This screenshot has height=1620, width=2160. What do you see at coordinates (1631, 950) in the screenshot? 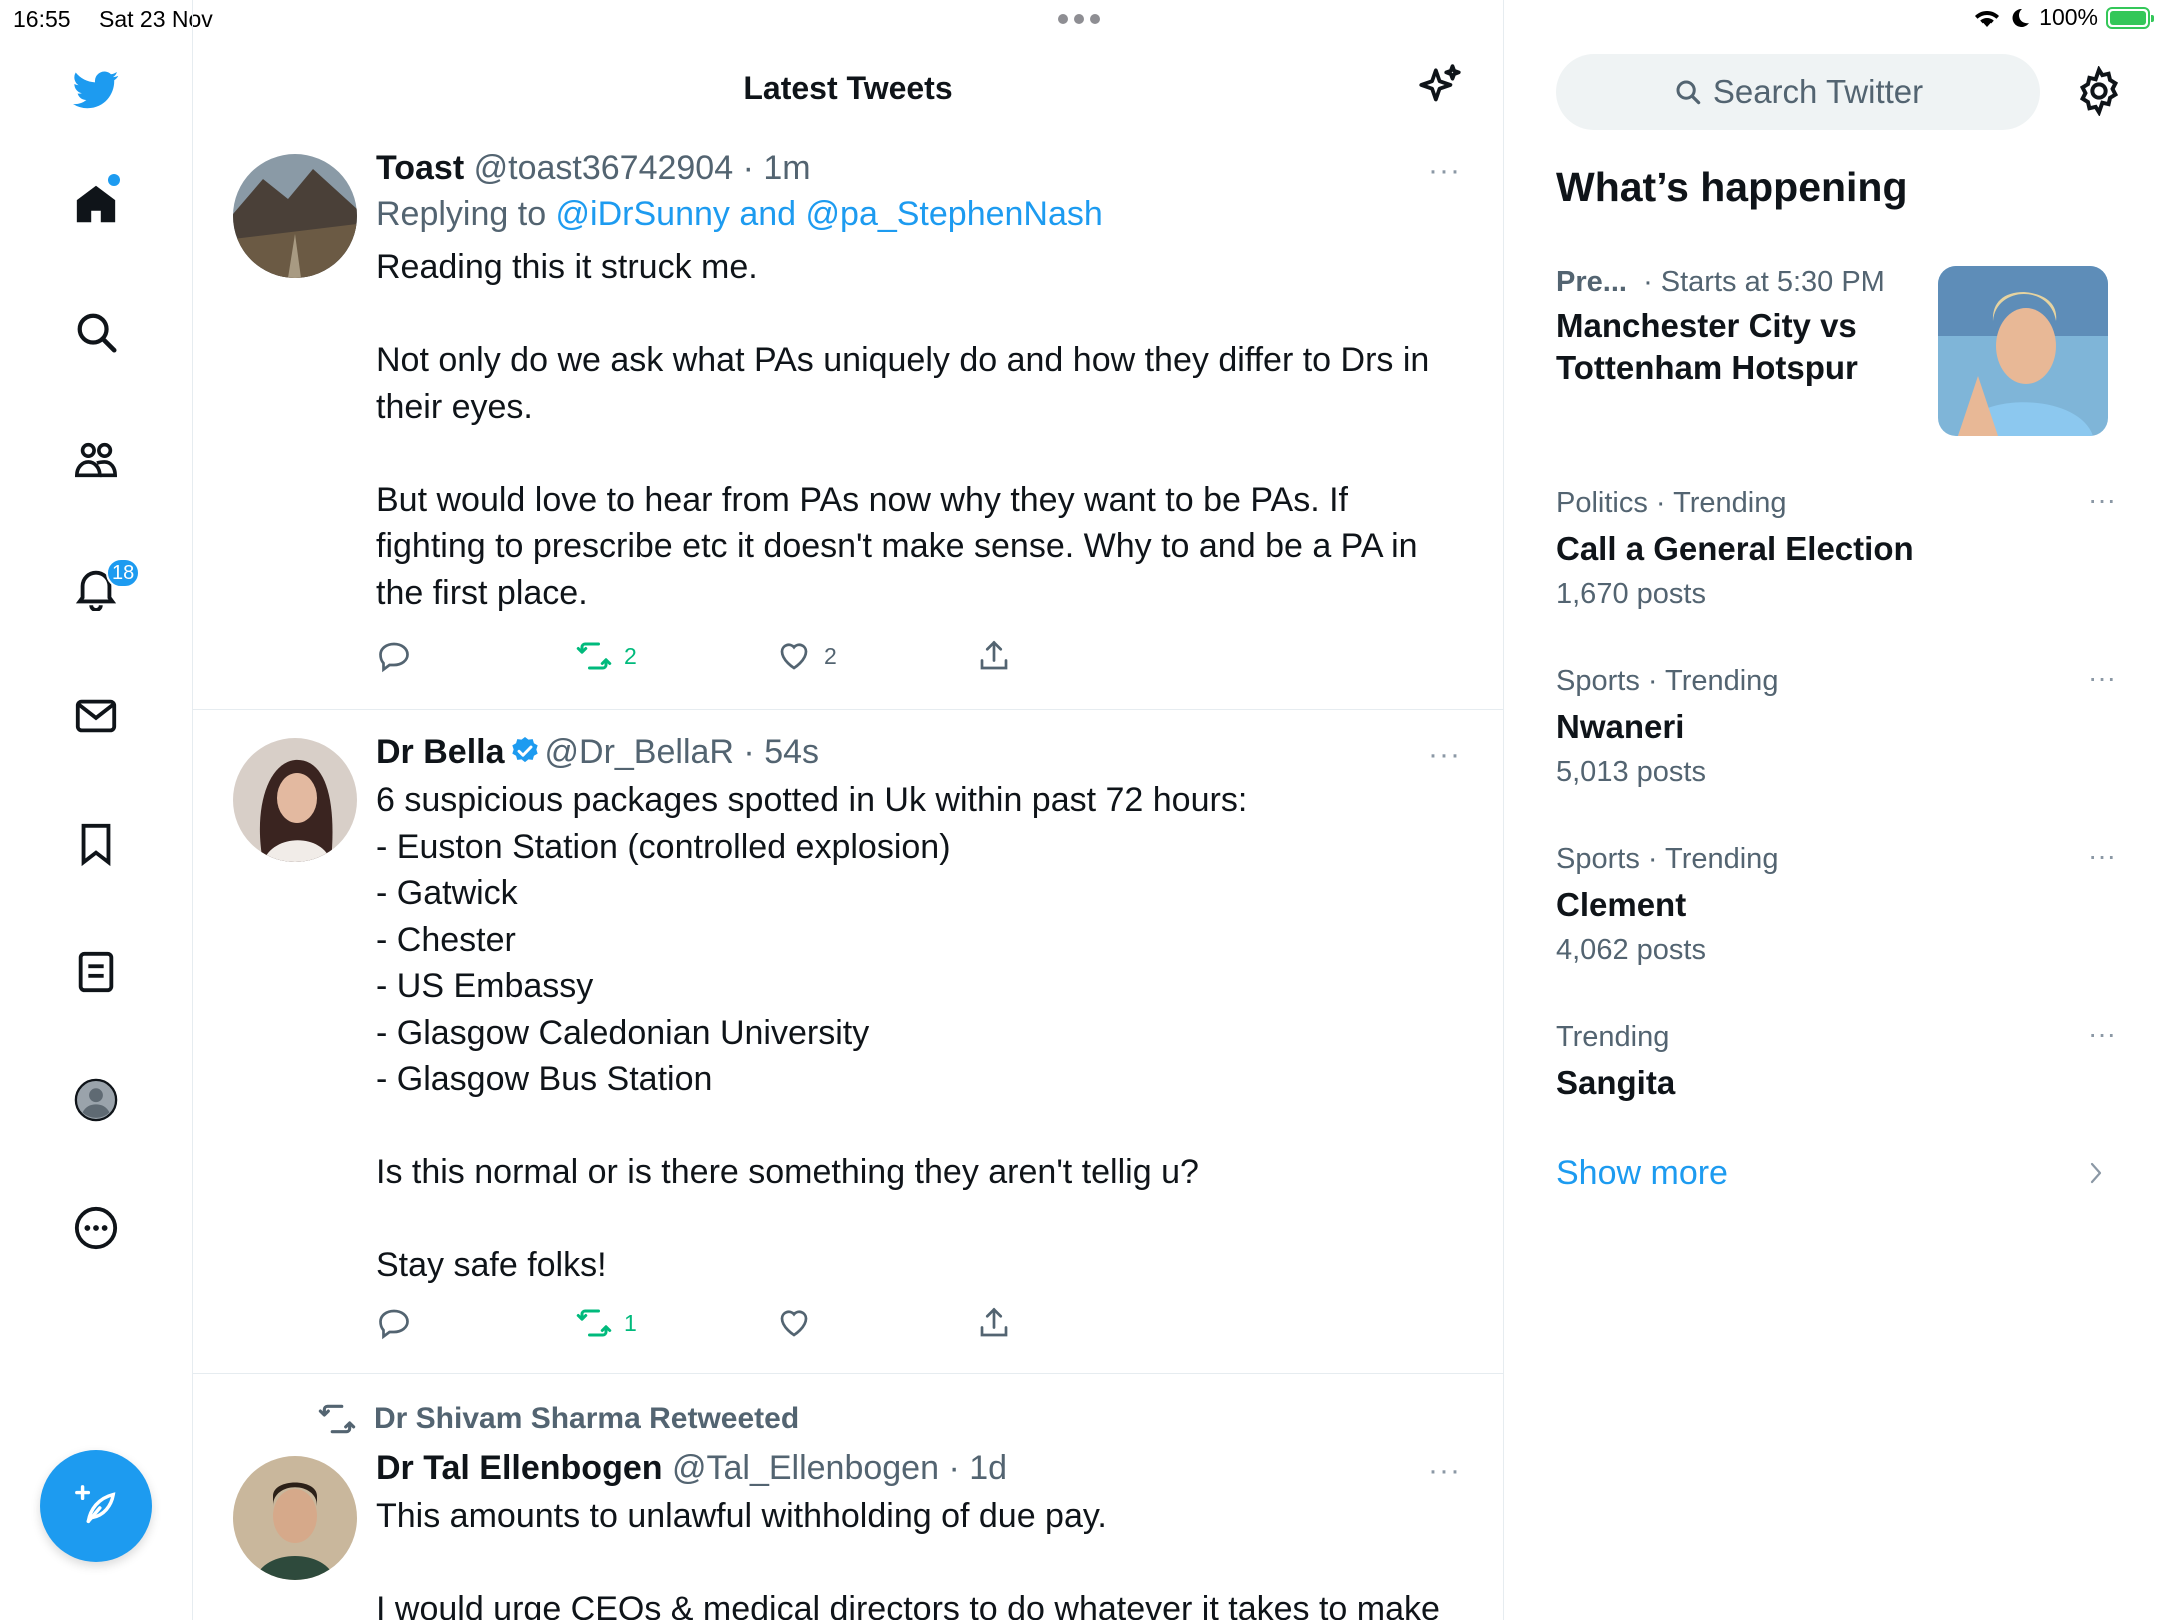
I see `trend-posts: 4,062 posts` at bounding box center [1631, 950].